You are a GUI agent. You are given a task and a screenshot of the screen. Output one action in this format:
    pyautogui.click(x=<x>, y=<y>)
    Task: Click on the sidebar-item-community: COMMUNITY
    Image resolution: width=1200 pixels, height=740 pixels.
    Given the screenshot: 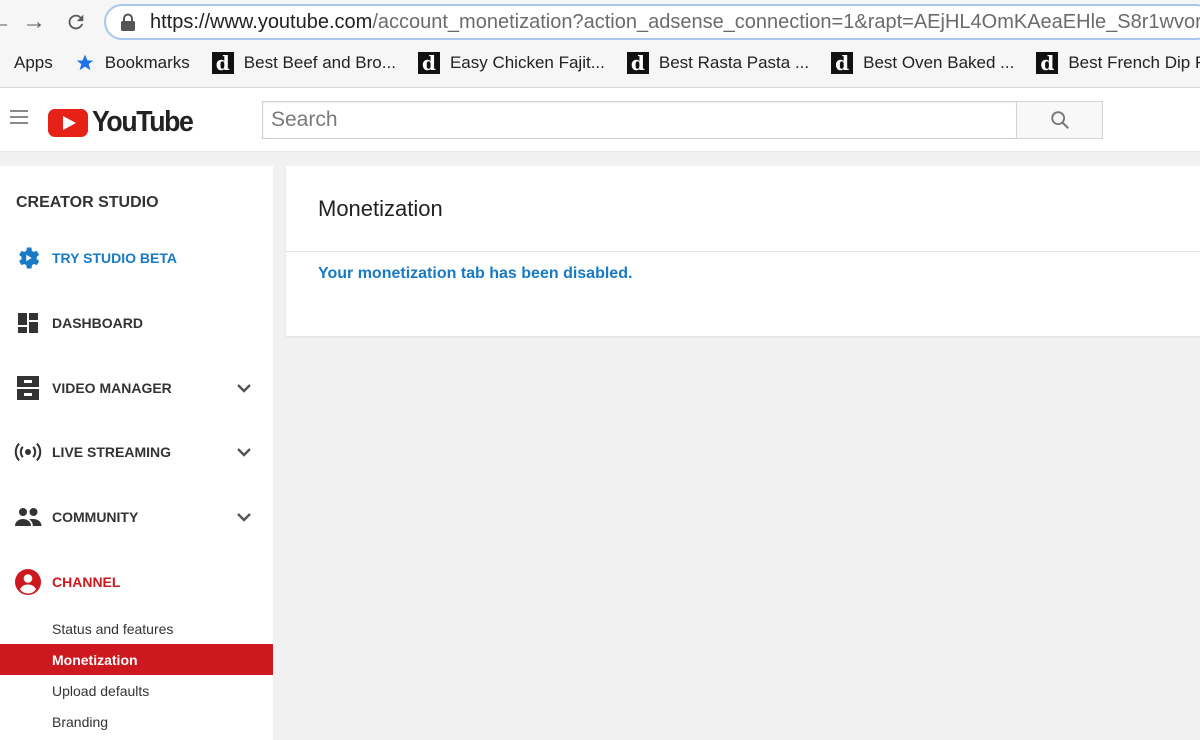 What is the action you would take?
    pyautogui.click(x=136, y=517)
    